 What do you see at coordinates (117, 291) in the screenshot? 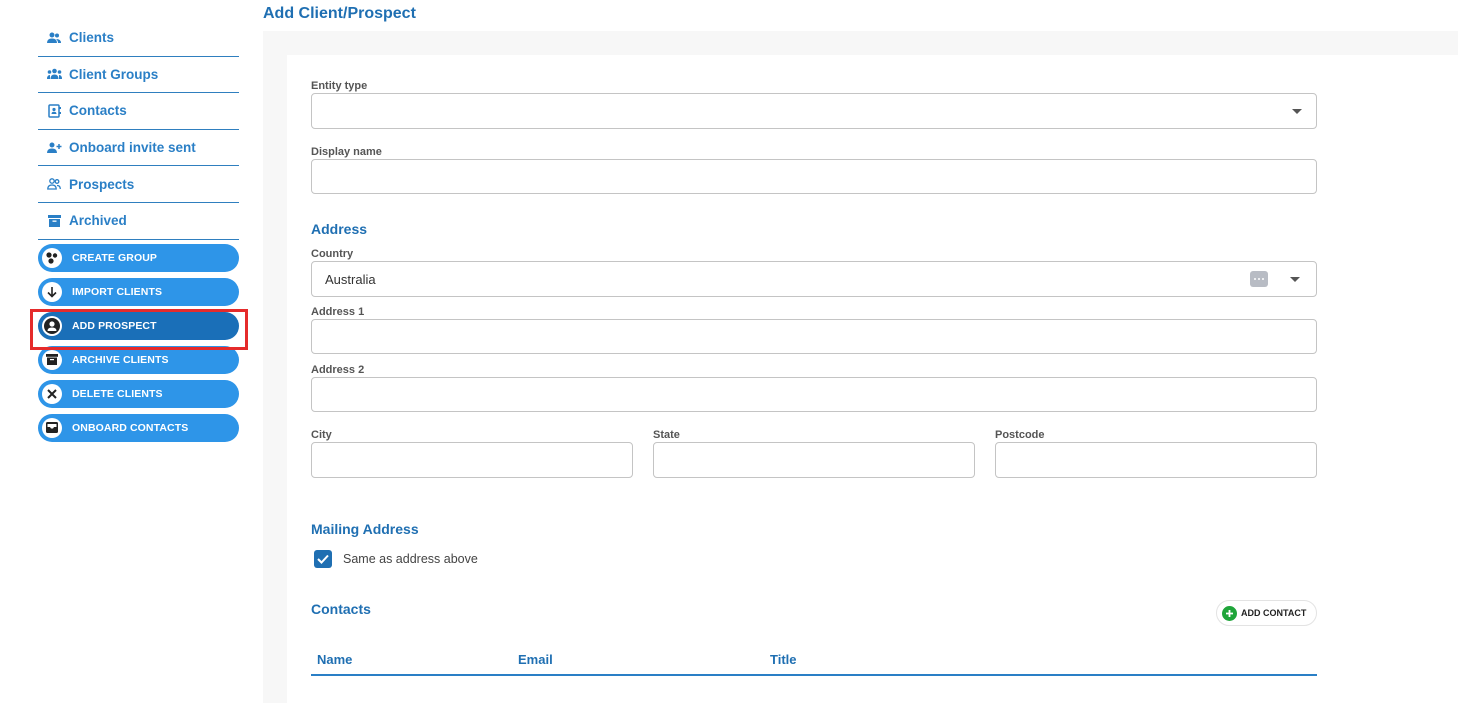
I see `import-clients-label: IMPORT CLIENTS` at bounding box center [117, 291].